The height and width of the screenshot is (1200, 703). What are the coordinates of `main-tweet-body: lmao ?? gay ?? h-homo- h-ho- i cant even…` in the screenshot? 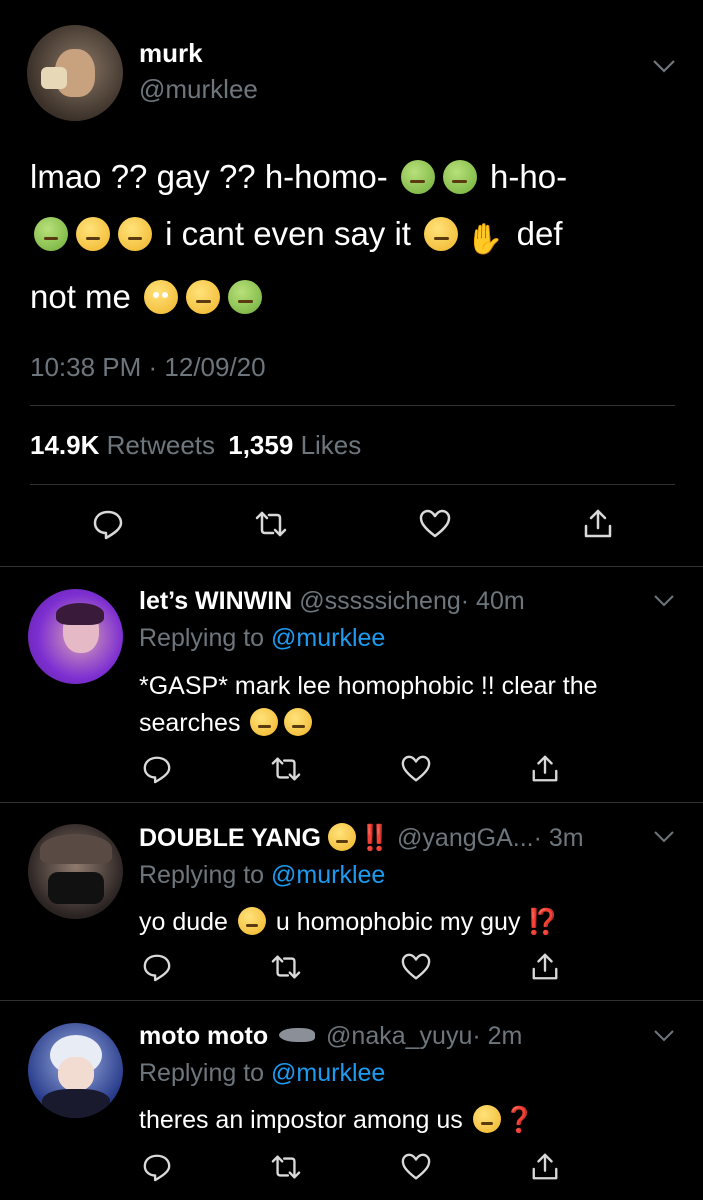 It's located at (355, 236).